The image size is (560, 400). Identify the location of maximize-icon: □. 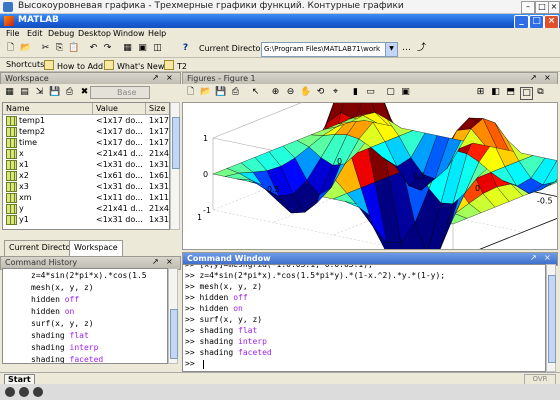
(542, 7).